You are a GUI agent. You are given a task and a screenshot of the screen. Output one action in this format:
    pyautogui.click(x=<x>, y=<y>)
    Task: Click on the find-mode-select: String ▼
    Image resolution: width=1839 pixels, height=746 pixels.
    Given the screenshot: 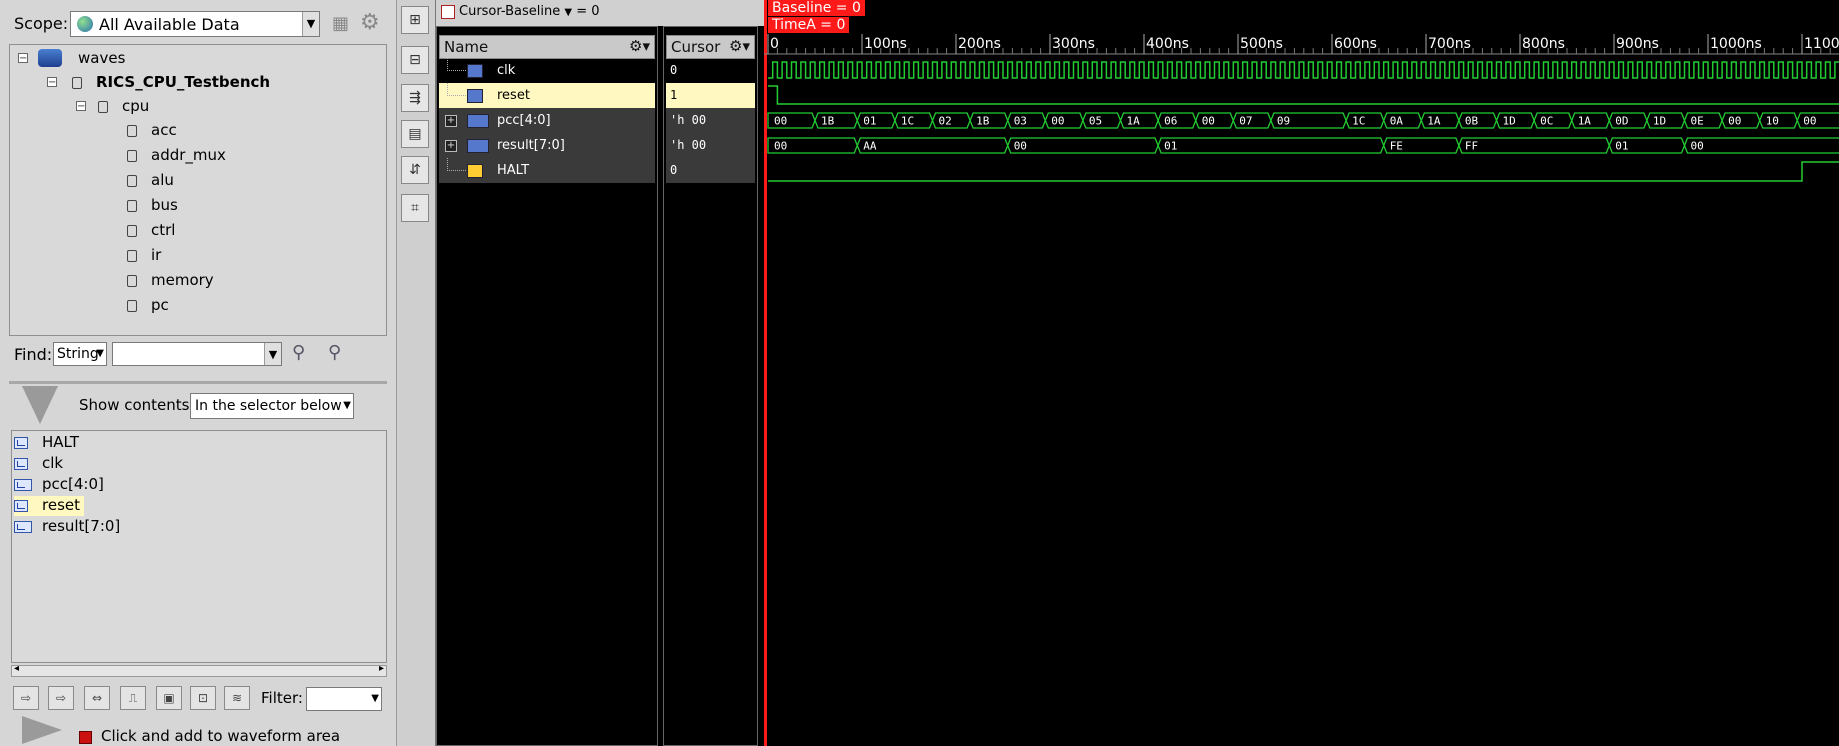 What is the action you would take?
    pyautogui.click(x=80, y=354)
    